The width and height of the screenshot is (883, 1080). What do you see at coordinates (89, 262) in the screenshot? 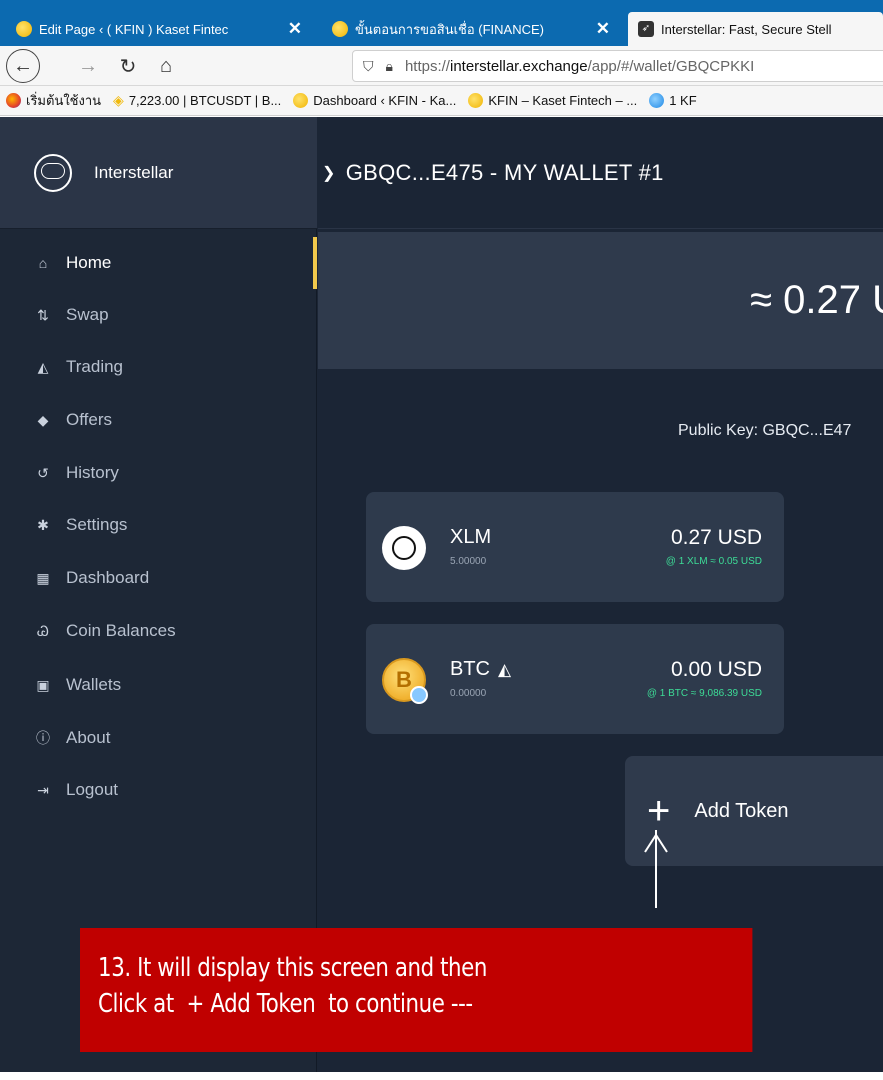
I see `sidebar-item-label: Home` at bounding box center [89, 262].